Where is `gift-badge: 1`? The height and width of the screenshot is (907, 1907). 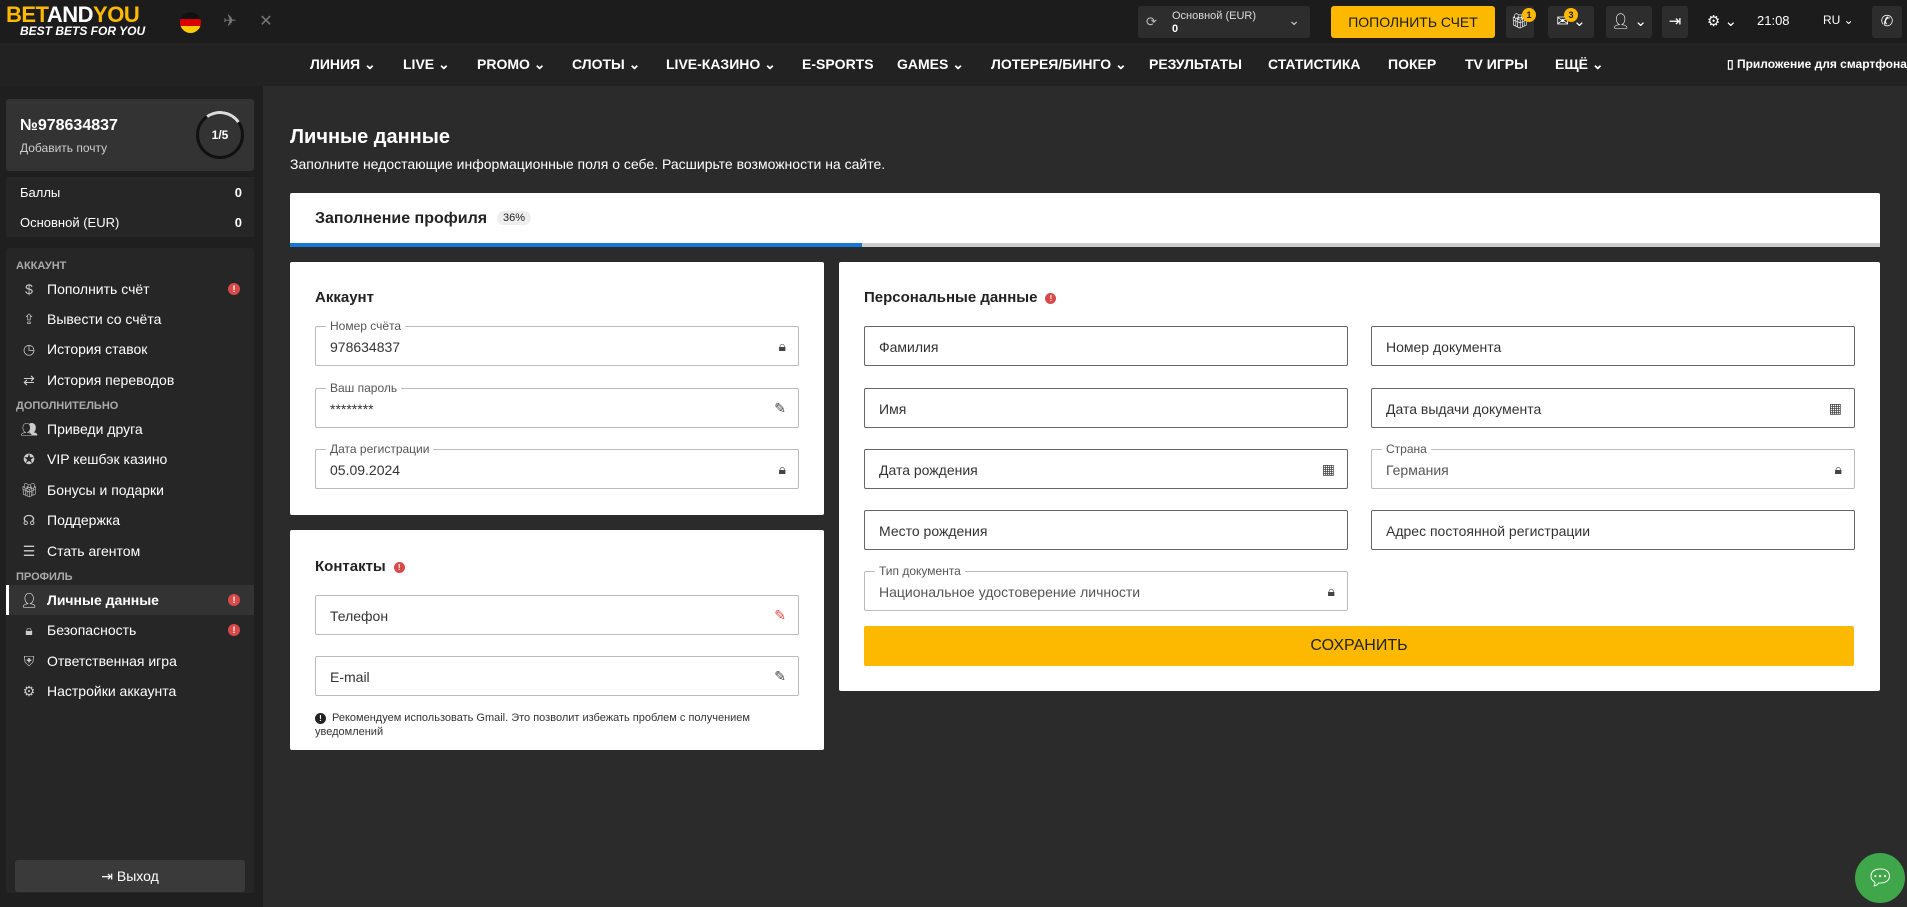 gift-badge: 1 is located at coordinates (1529, 15).